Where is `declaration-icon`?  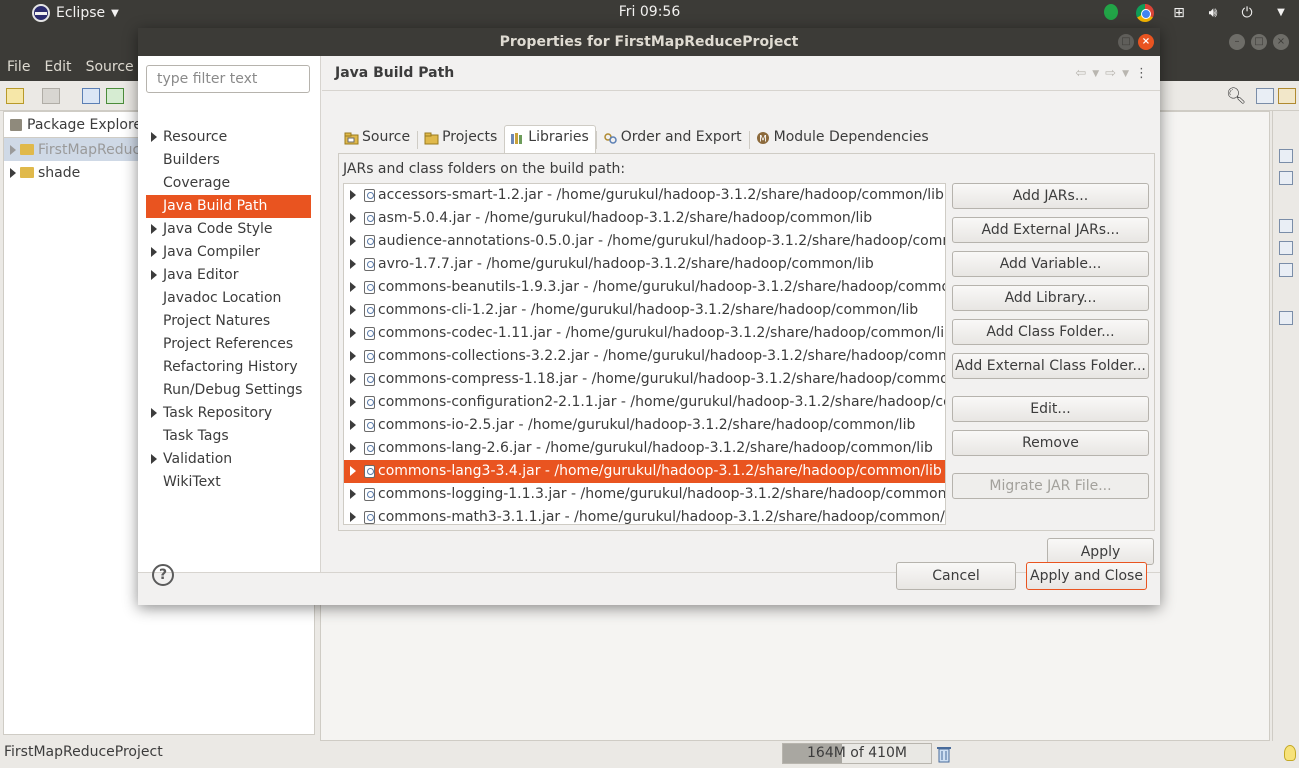 declaration-icon is located at coordinates (1286, 270).